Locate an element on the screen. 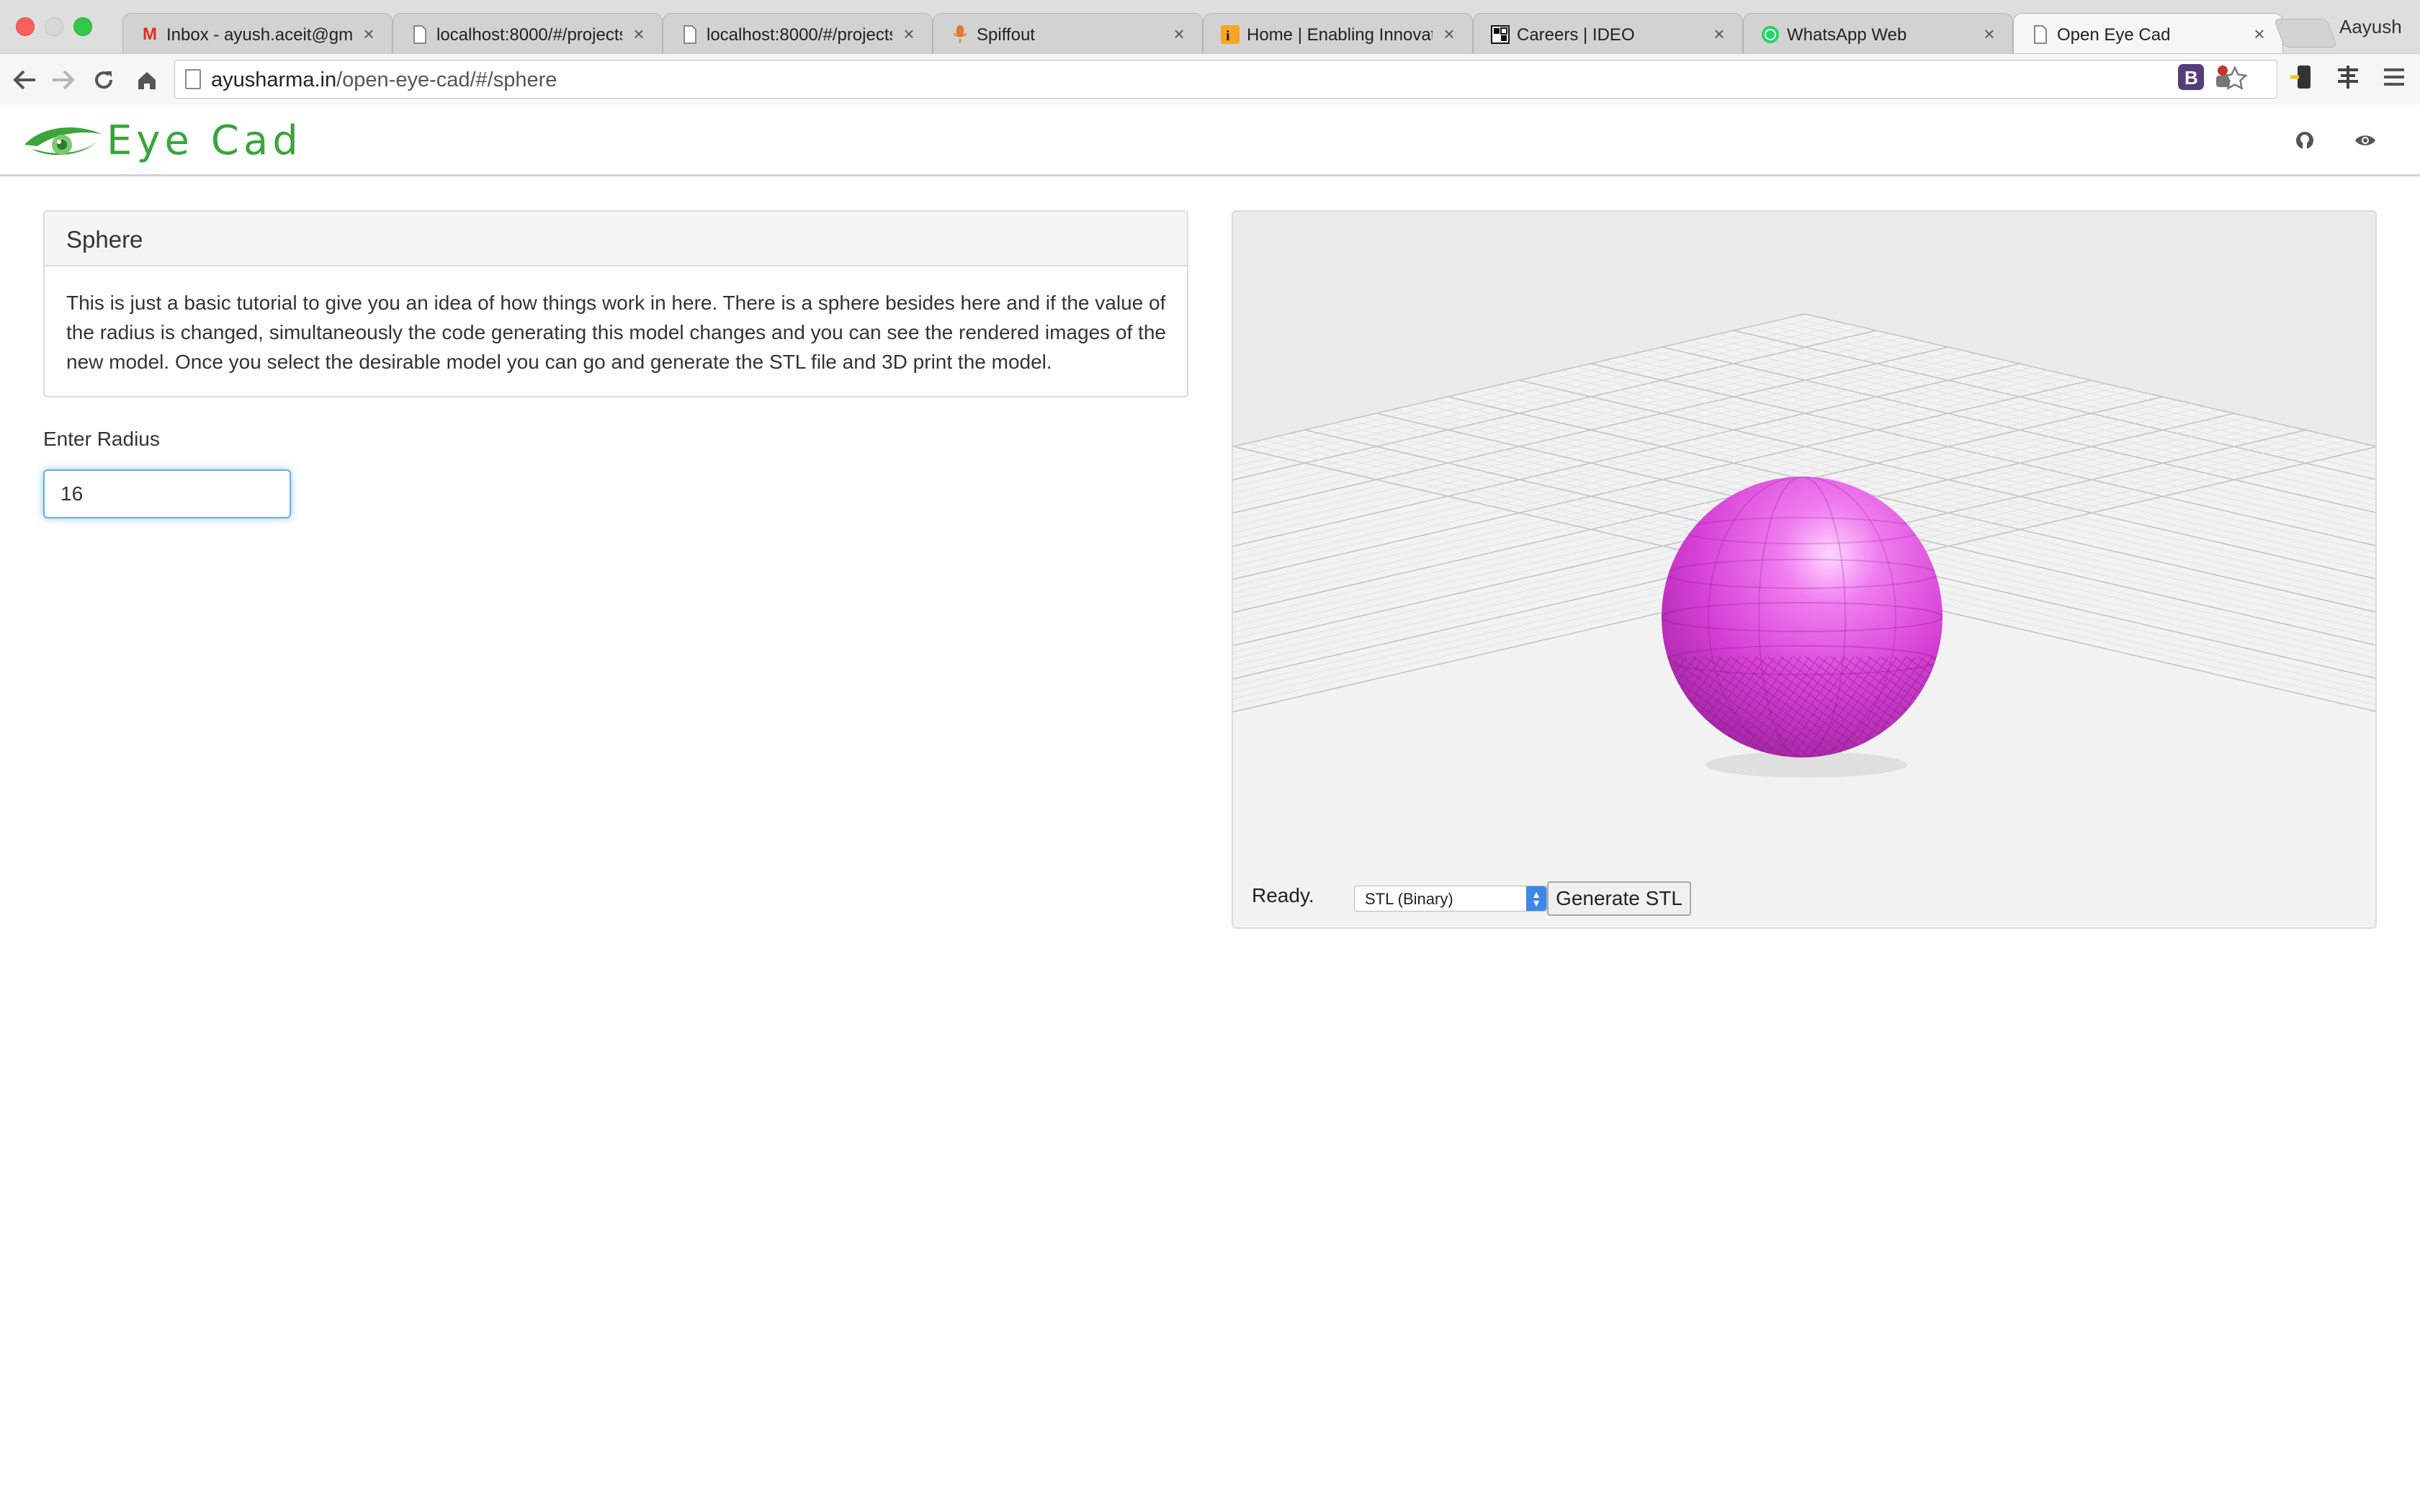 This screenshot has width=2420, height=1512. reload-icon is located at coordinates (104, 80).